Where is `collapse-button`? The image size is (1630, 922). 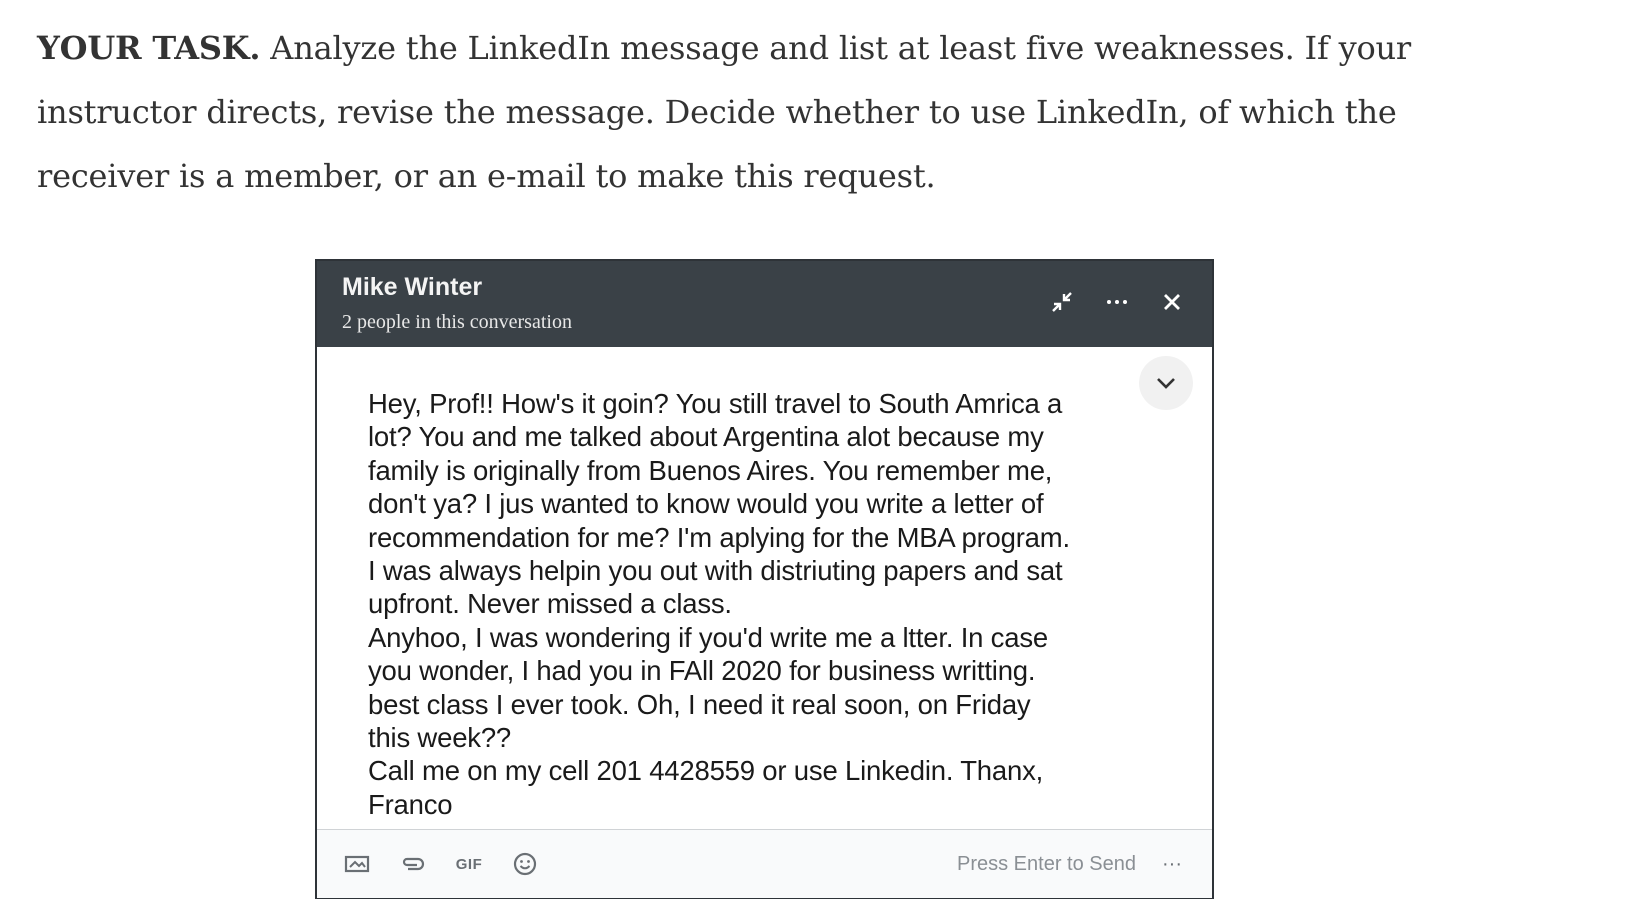 collapse-button is located at coordinates (1166, 383).